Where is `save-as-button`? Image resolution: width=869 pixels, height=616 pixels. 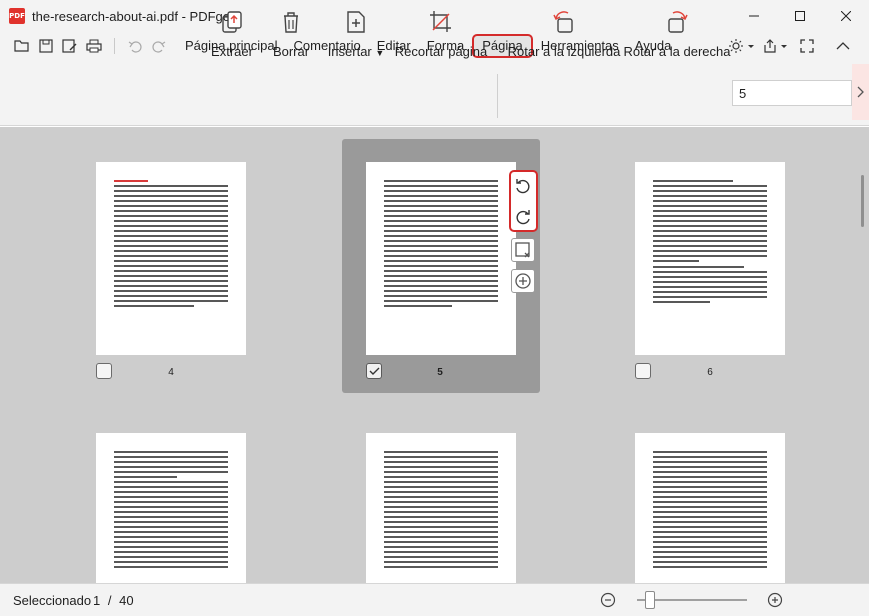 save-as-button is located at coordinates (70, 46).